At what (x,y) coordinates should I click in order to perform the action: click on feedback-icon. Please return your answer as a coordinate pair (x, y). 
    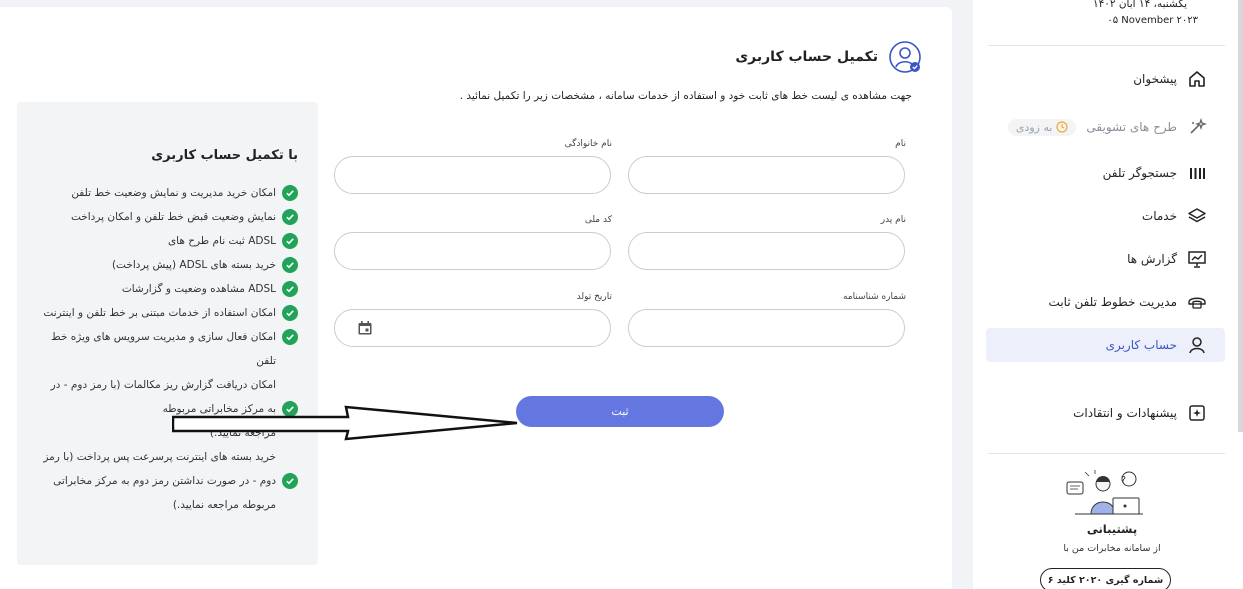
    Looking at the image, I should click on (1197, 413).